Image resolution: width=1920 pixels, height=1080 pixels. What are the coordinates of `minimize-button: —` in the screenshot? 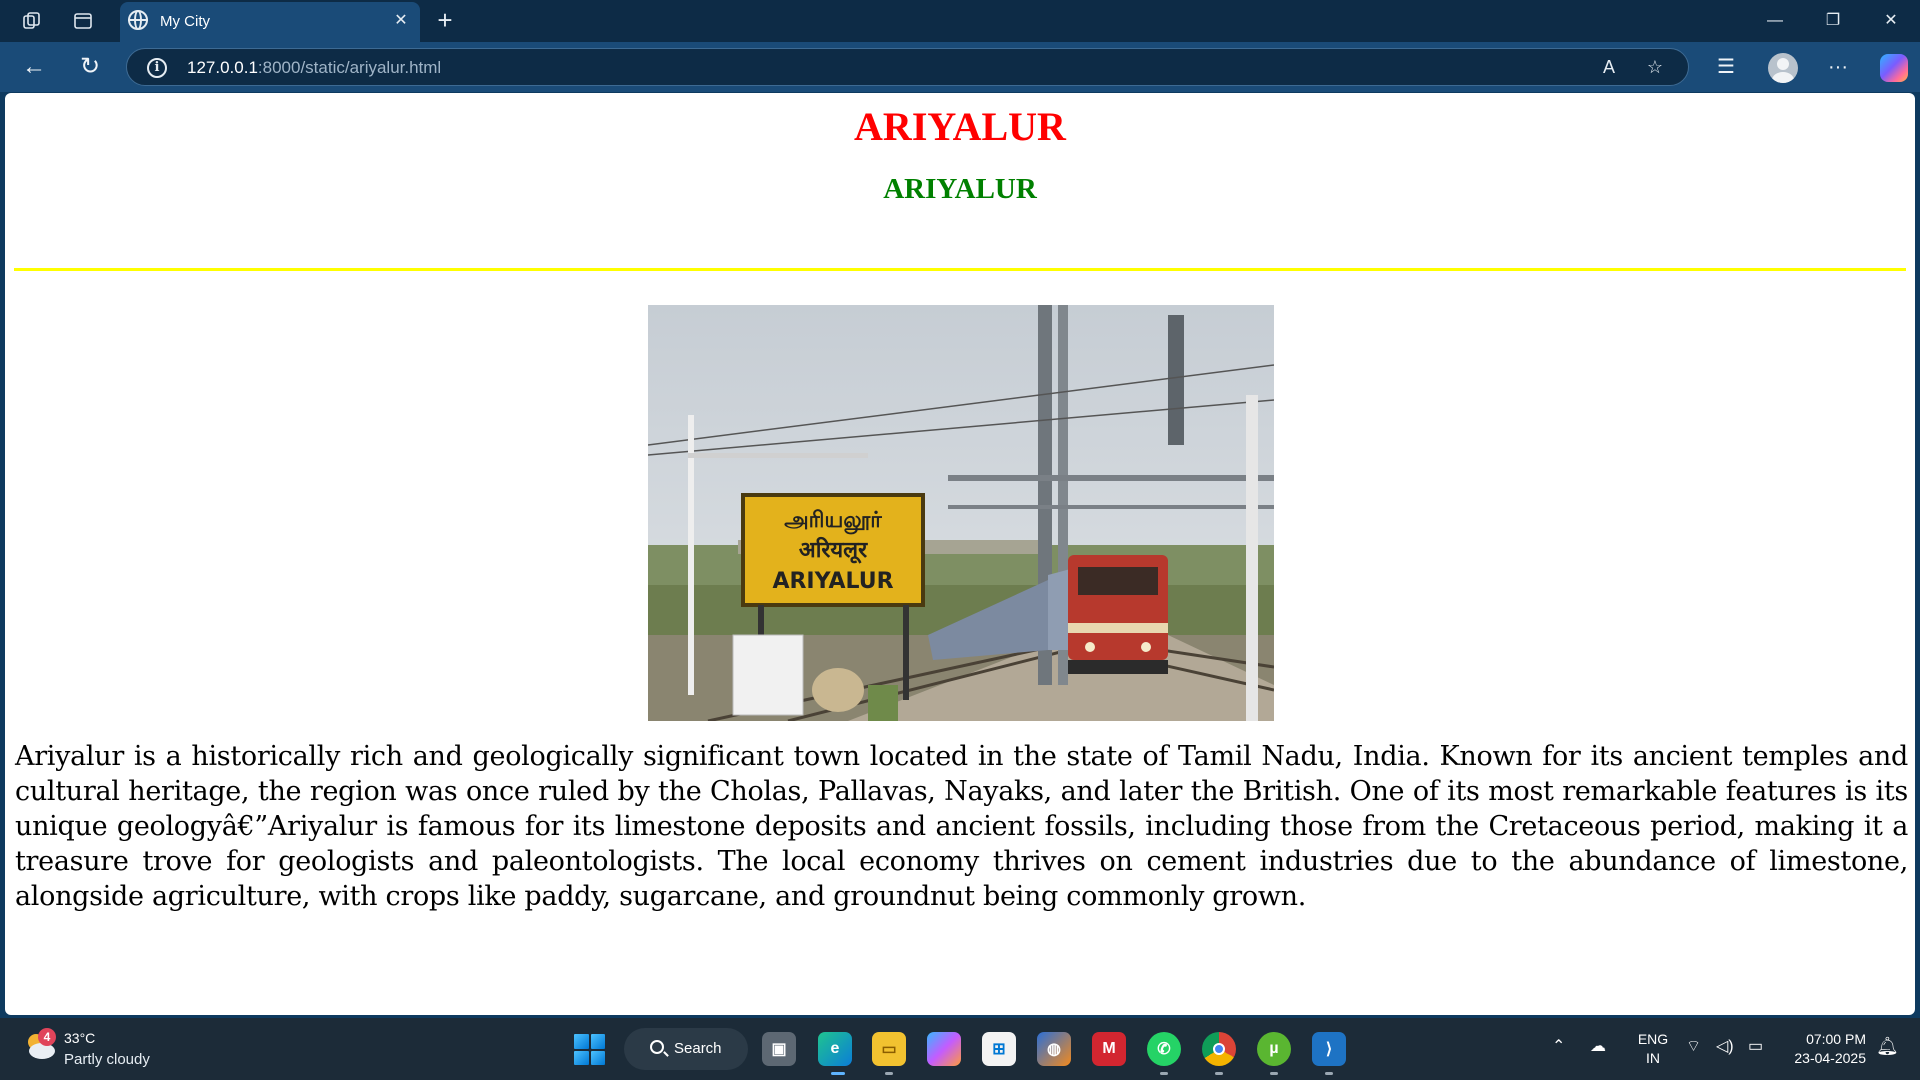 It's located at (1775, 21).